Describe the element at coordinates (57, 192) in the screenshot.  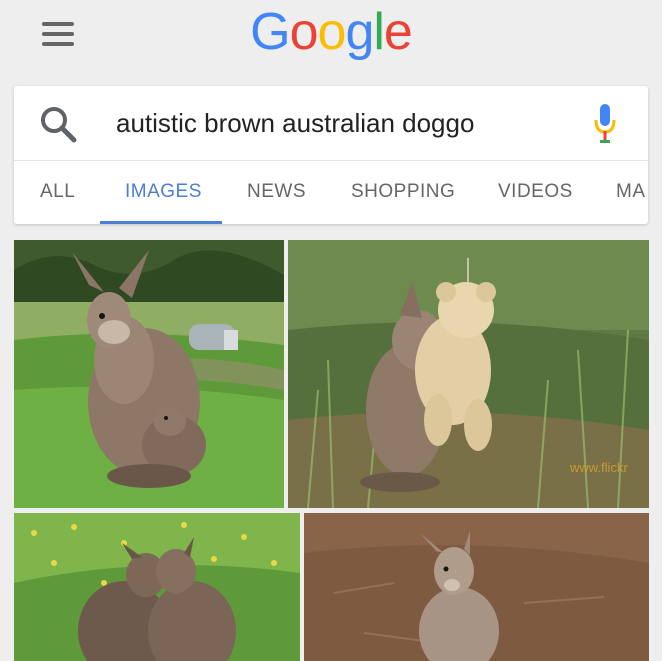
I see `tab-all: ALL` at that location.